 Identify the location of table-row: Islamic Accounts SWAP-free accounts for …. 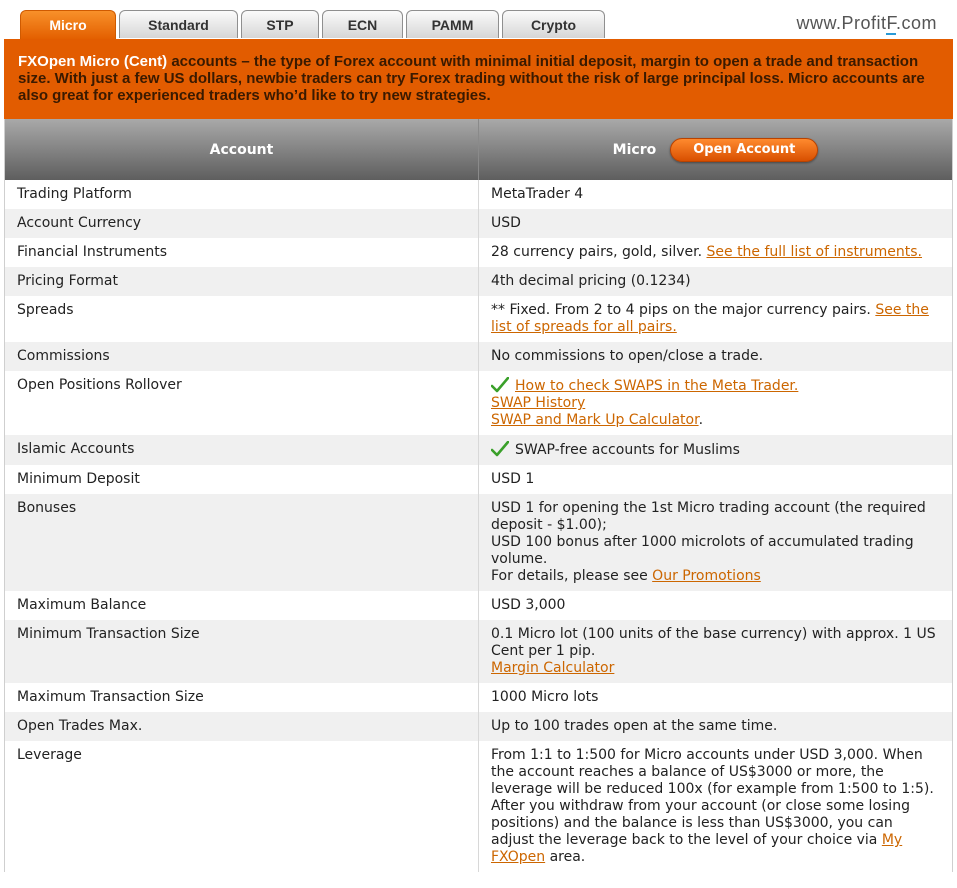
(478, 450).